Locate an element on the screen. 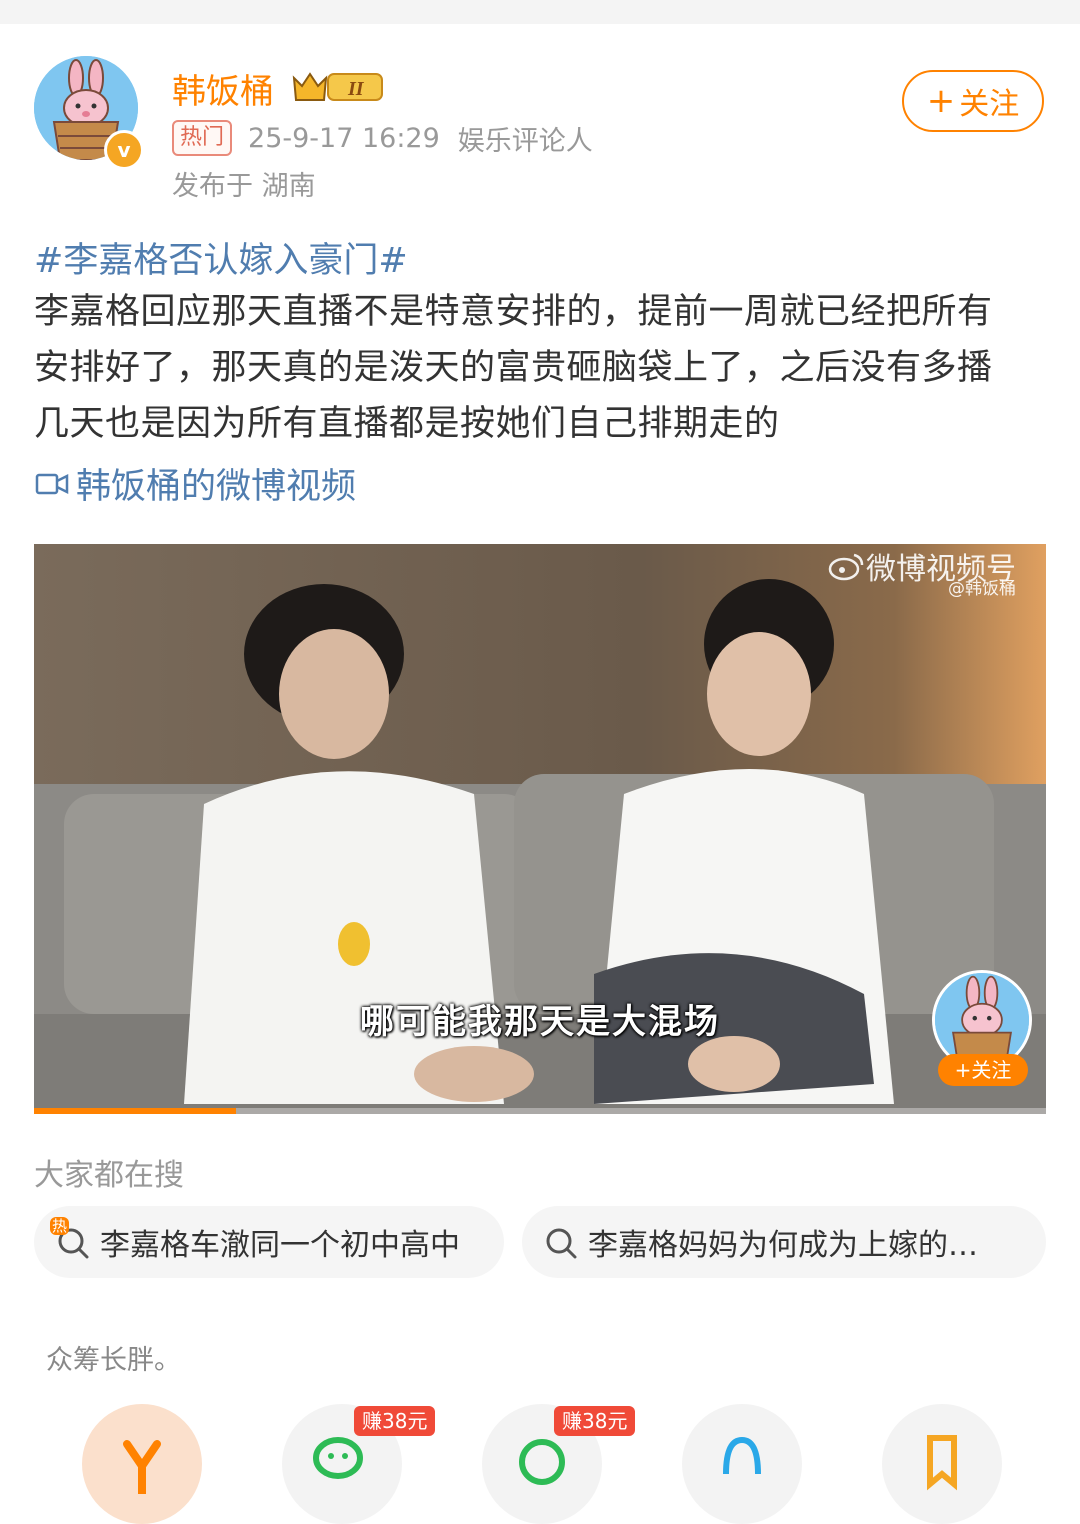  video-follow-button: +关注 is located at coordinates (983, 1070).